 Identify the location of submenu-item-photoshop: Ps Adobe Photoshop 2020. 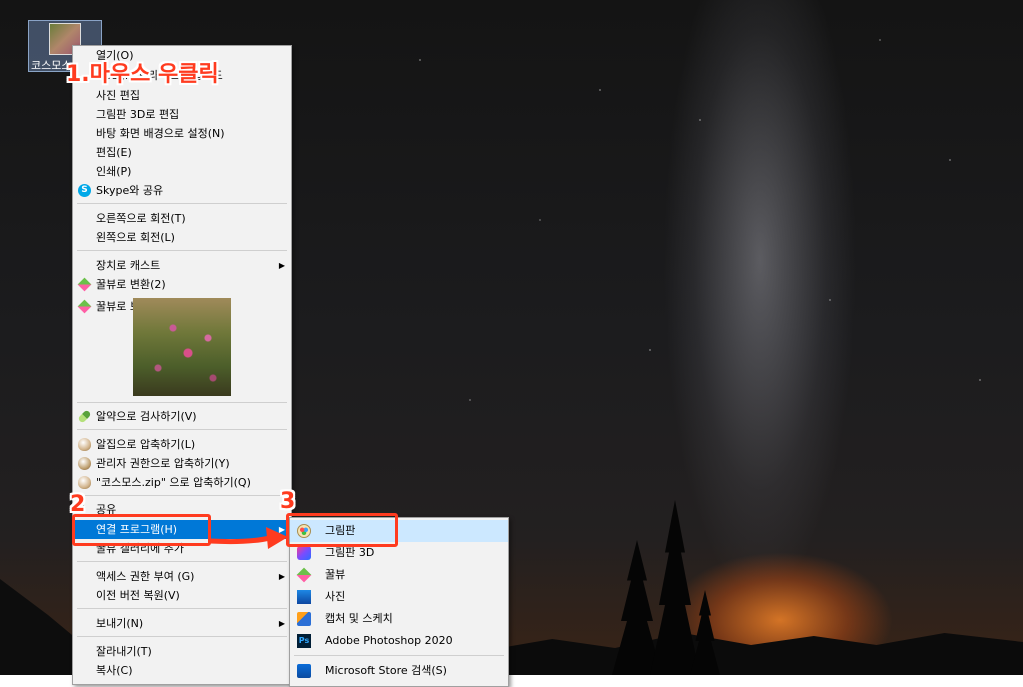
(399, 641).